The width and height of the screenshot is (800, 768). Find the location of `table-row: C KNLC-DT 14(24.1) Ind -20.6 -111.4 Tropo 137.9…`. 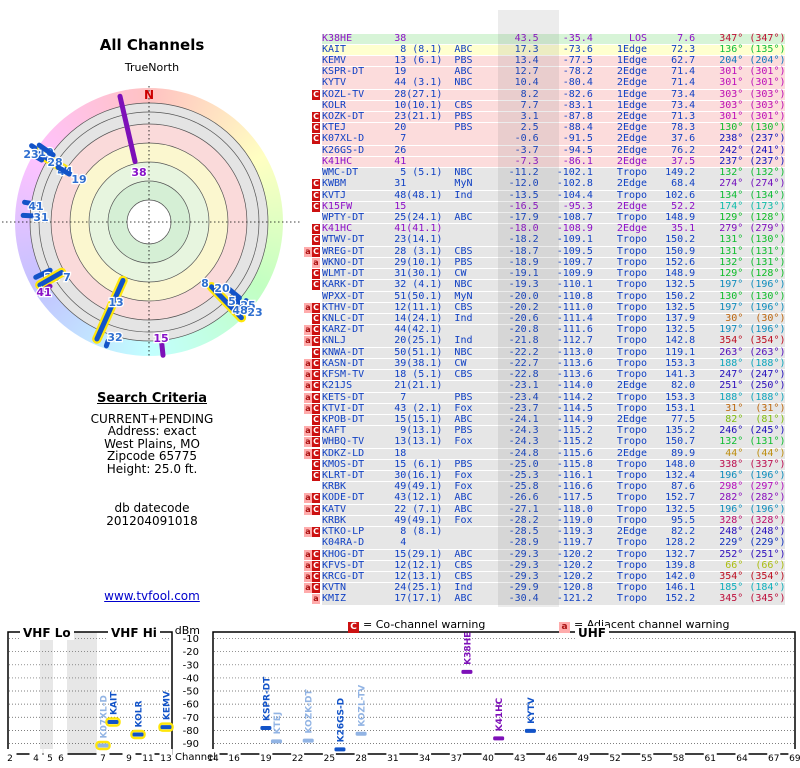

table-row: C KNLC-DT 14(24.1) Ind -20.6 -111.4 Tropo 137.9… is located at coordinates (549, 319).